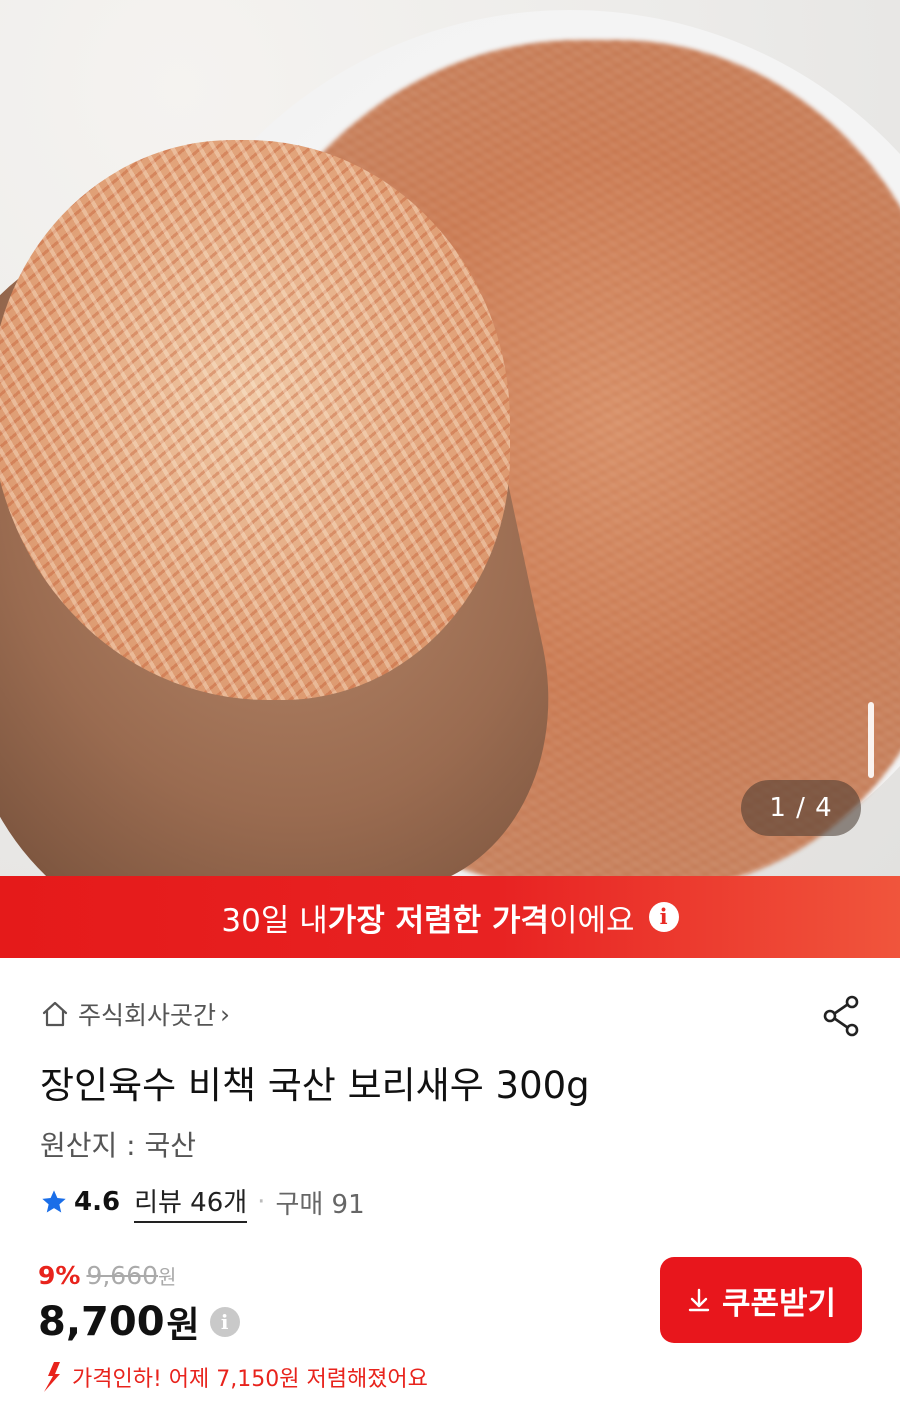  I want to click on promo-suffix: 이에요, so click(592, 920).